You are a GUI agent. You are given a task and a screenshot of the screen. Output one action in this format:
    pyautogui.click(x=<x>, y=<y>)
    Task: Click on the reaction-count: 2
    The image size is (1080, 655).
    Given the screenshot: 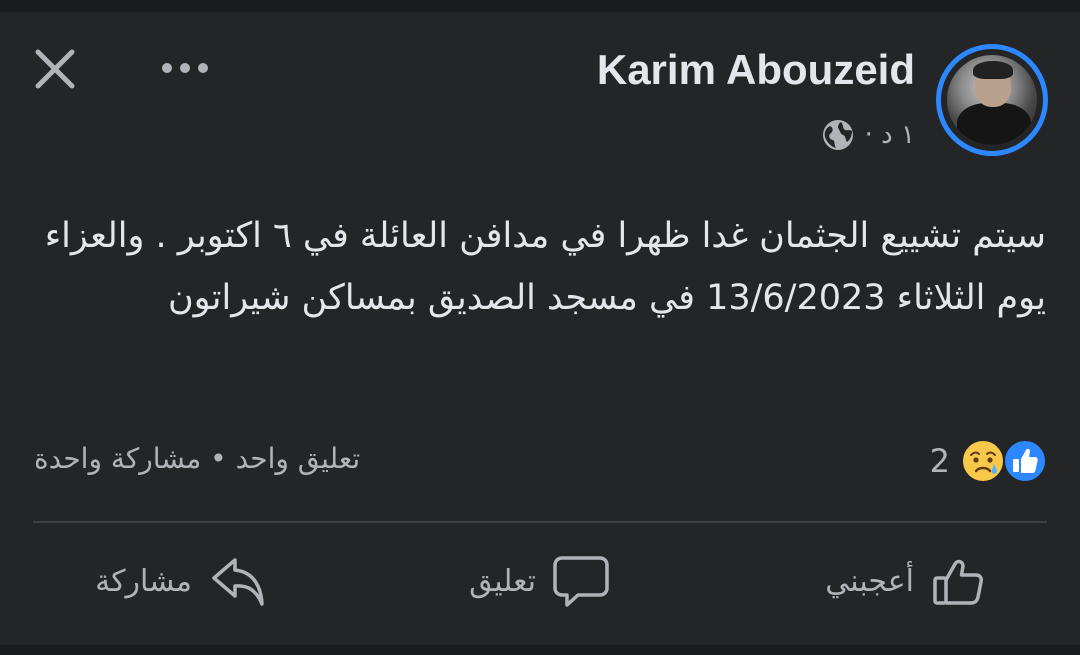 What is the action you would take?
    pyautogui.click(x=939, y=461)
    